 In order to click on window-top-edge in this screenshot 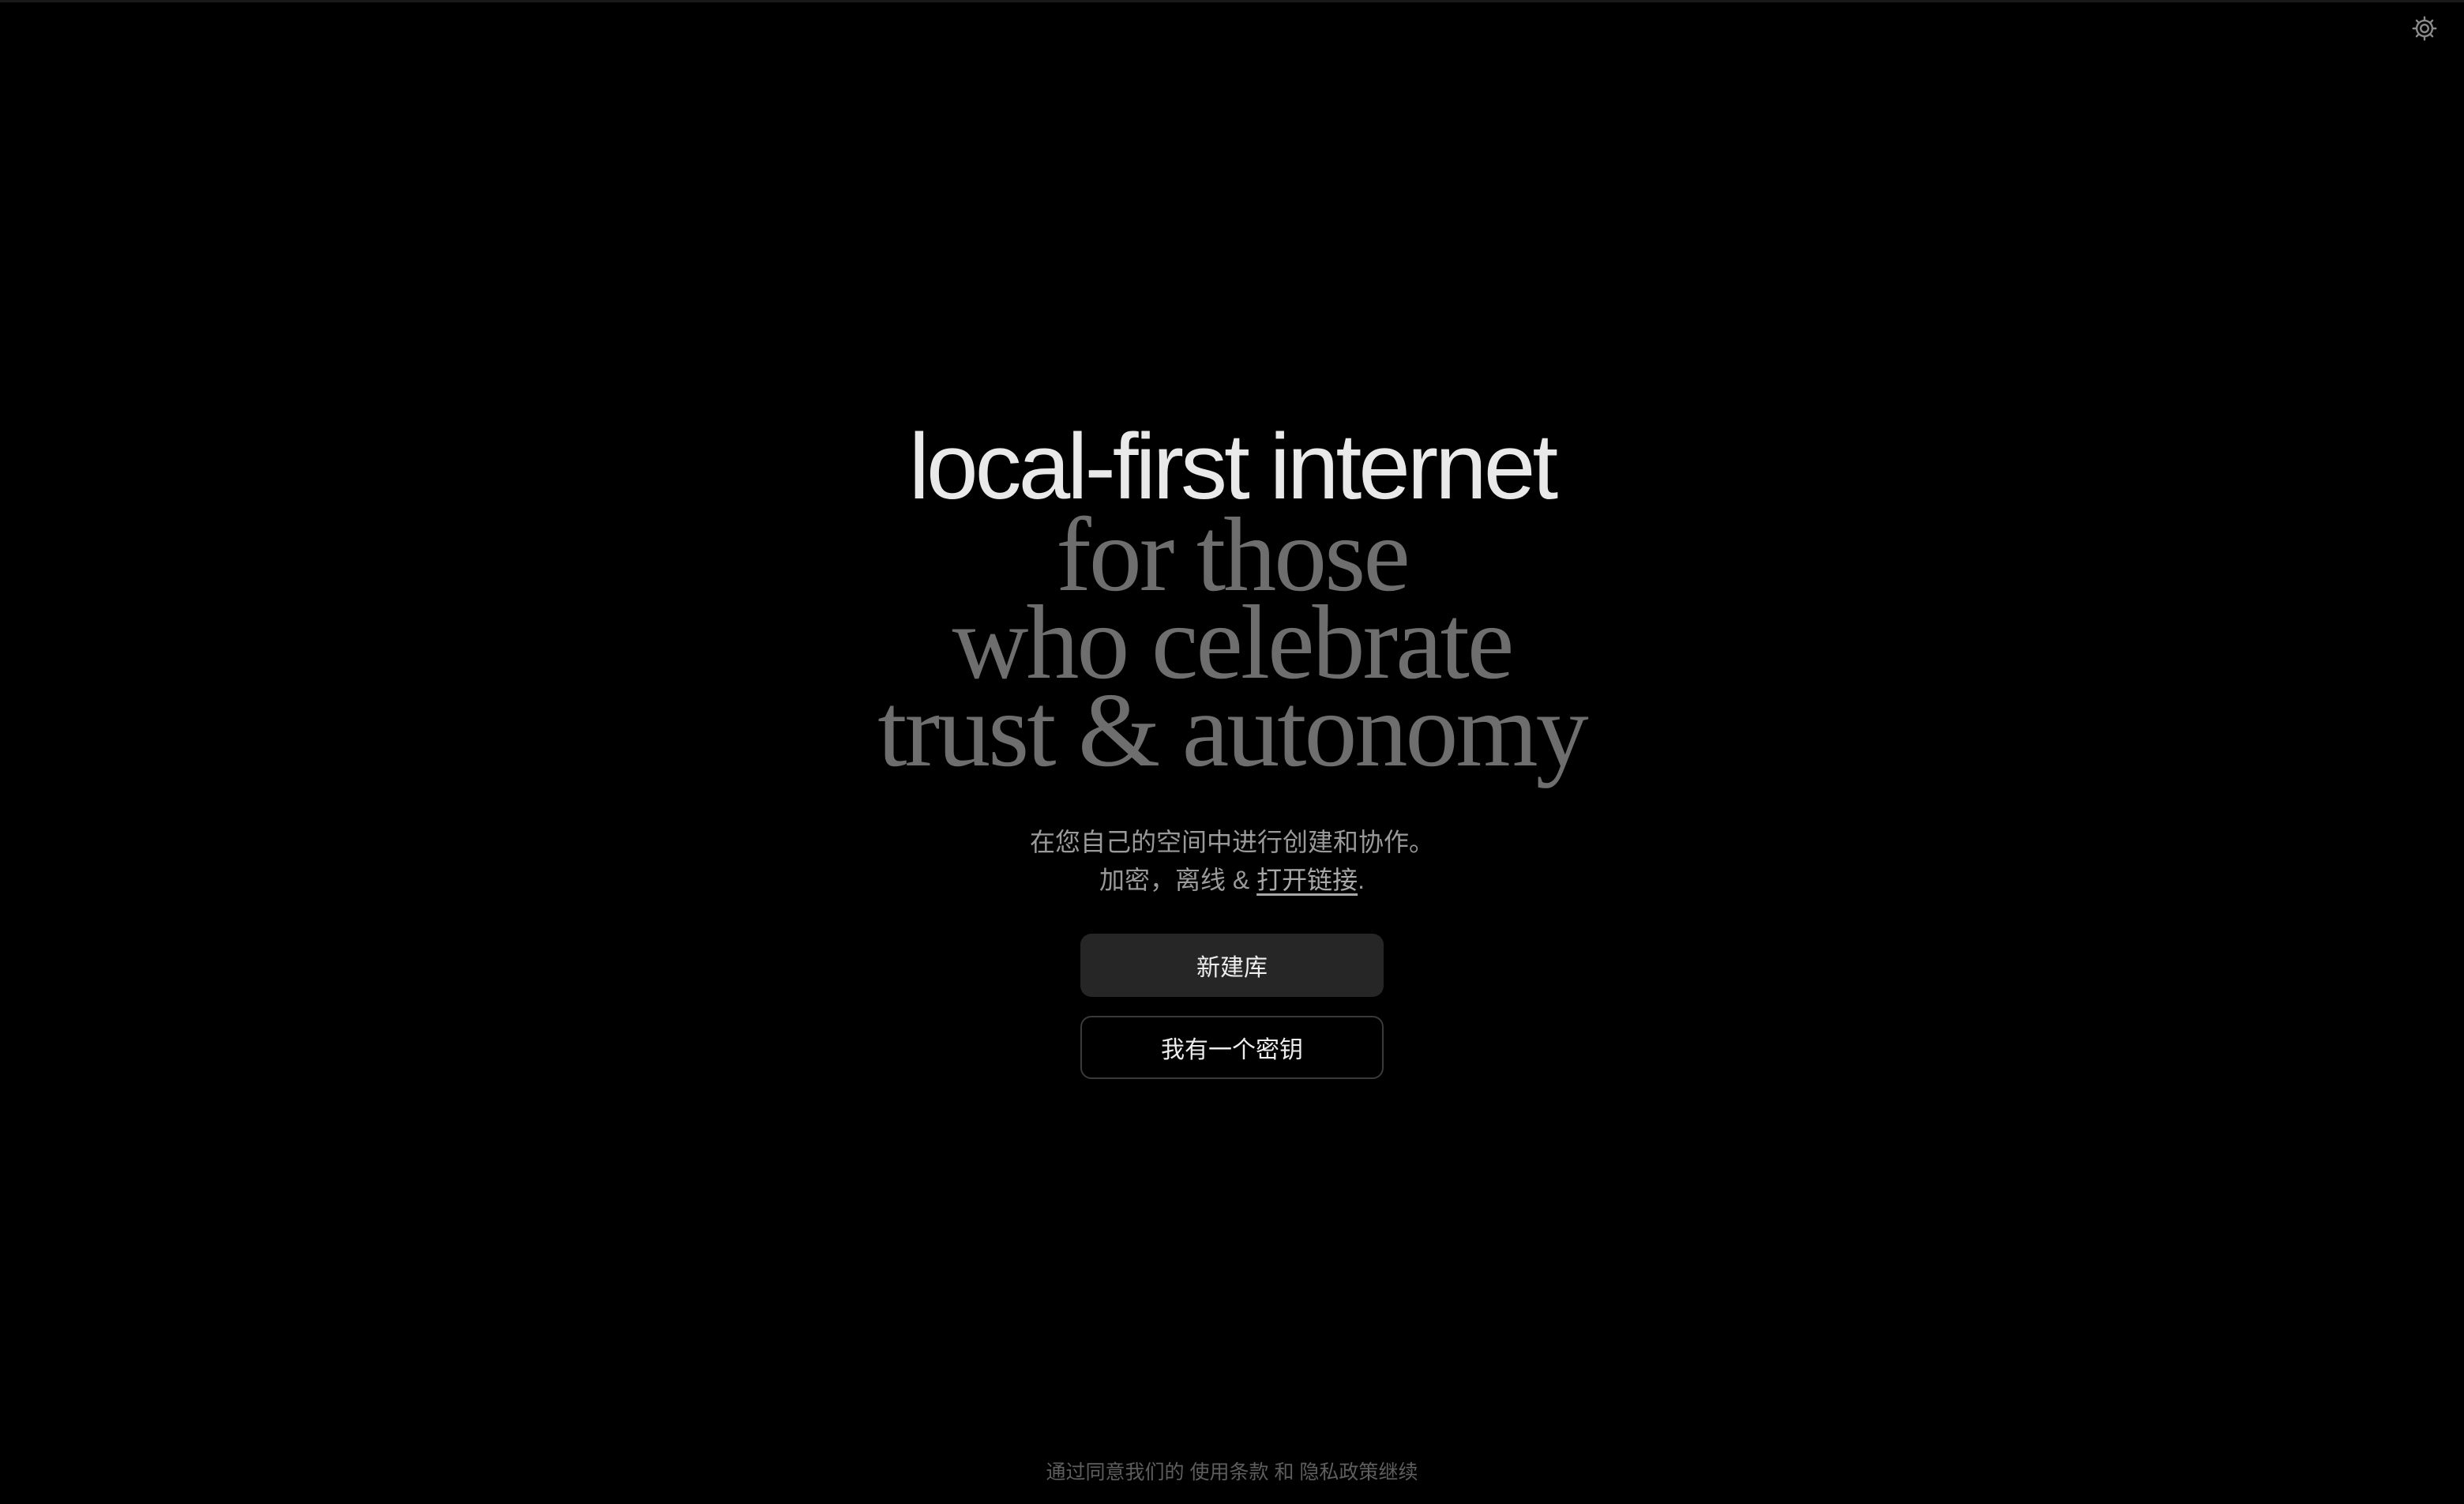, I will do `click(1232, 1)`.